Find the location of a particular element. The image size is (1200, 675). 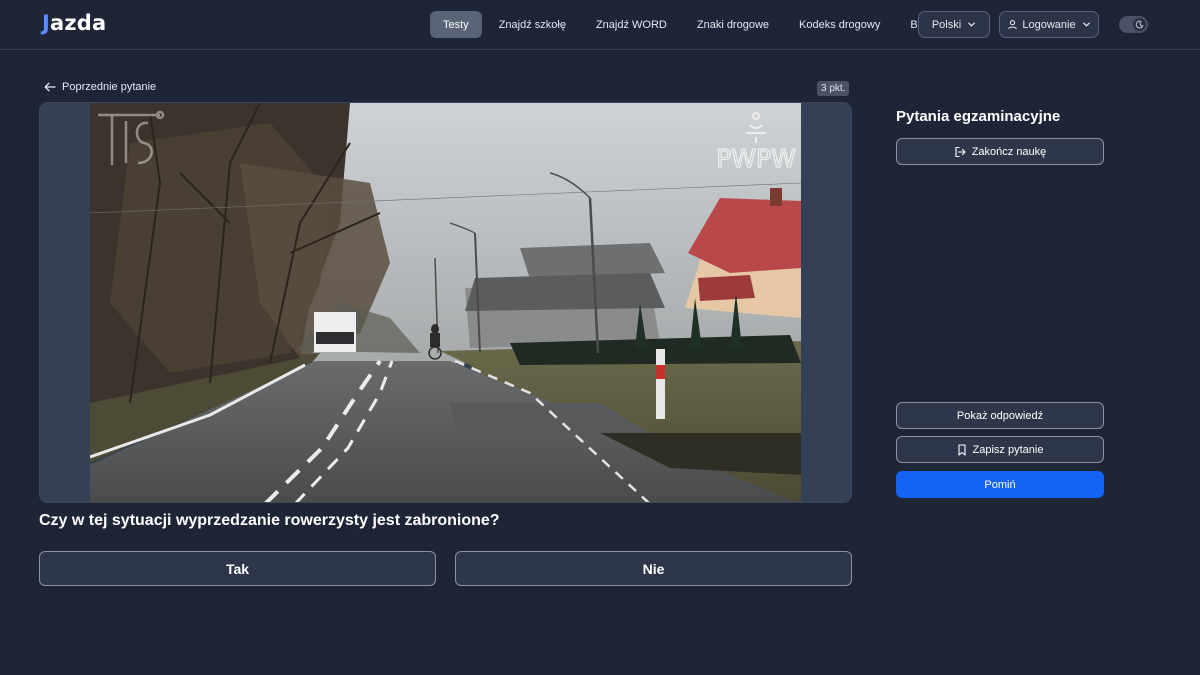

language-select: Polski is located at coordinates (954, 24).